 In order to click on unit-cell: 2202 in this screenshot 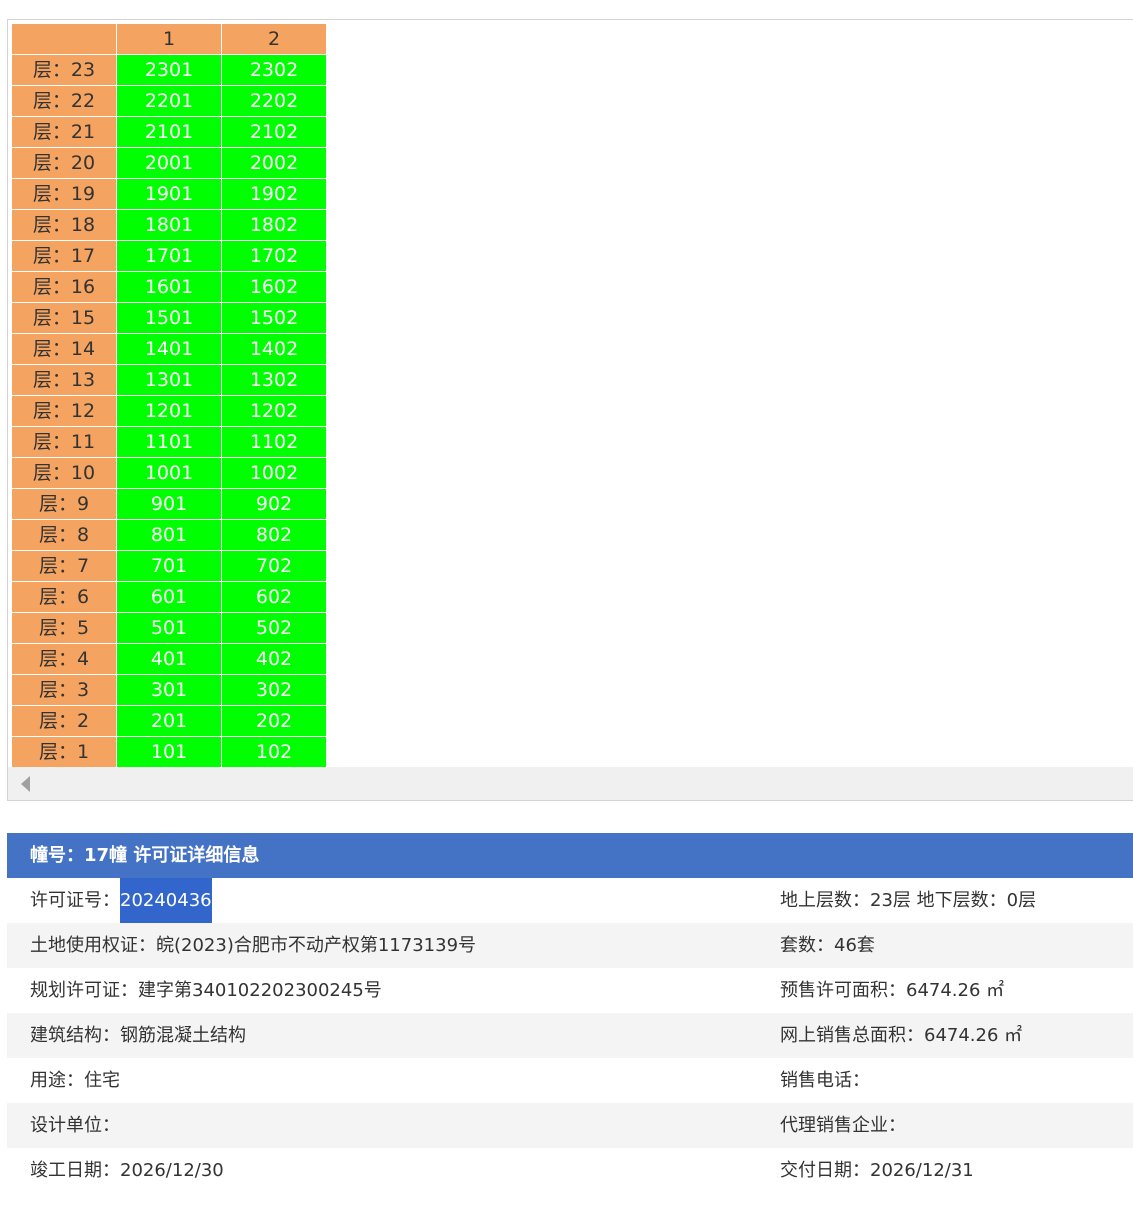, I will do `click(274, 101)`.